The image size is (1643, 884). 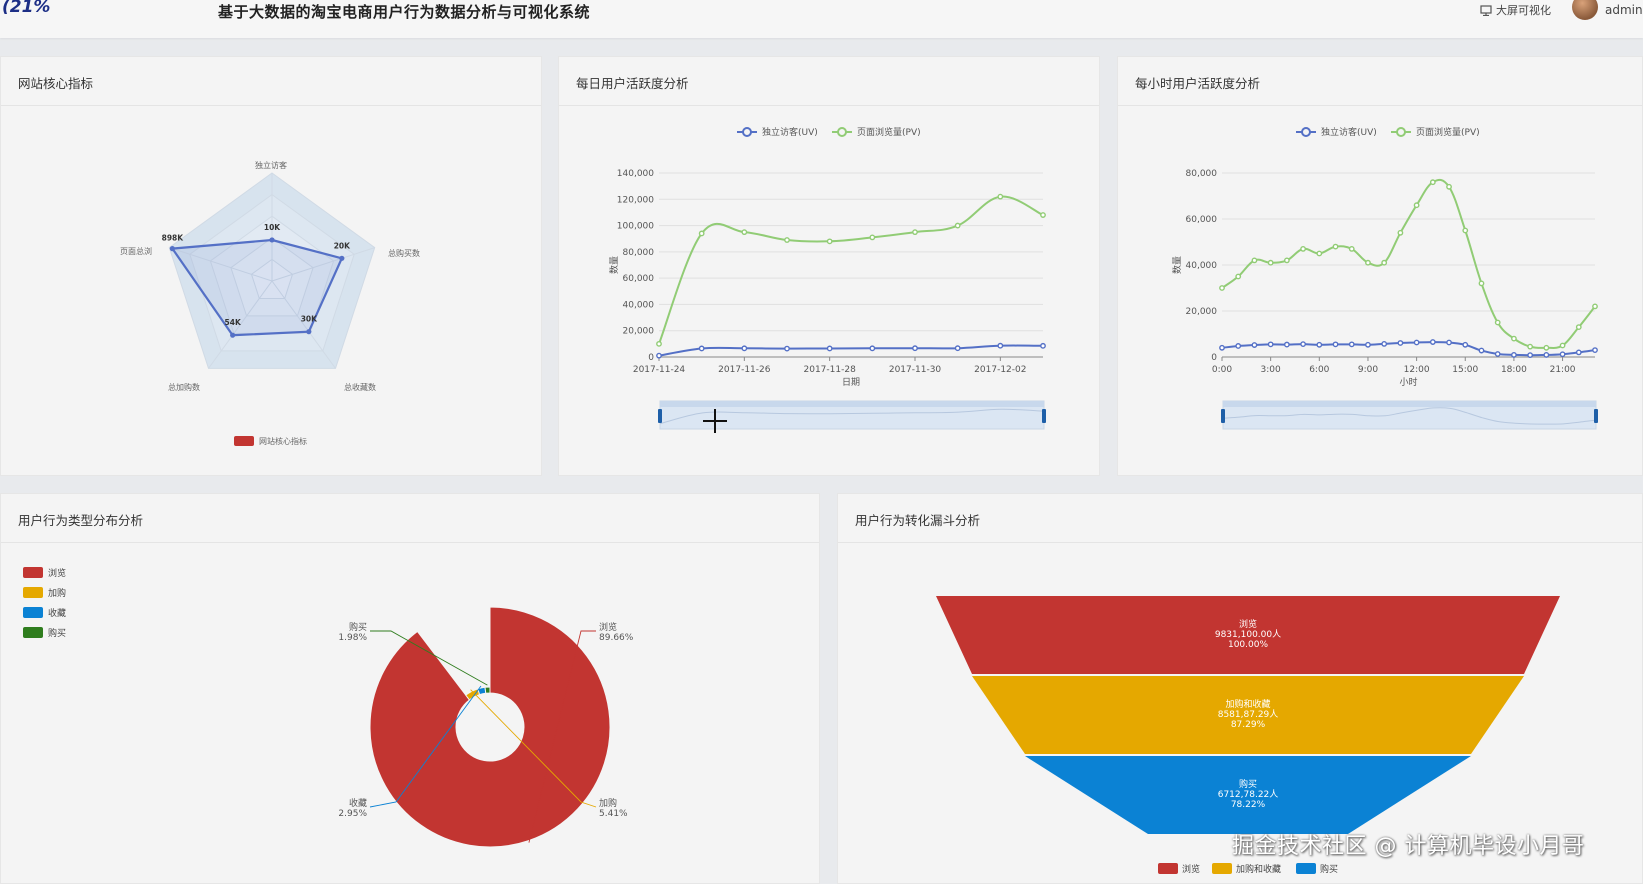 What do you see at coordinates (635, 200) in the screenshot?
I see `y-tick-label: 120,000` at bounding box center [635, 200].